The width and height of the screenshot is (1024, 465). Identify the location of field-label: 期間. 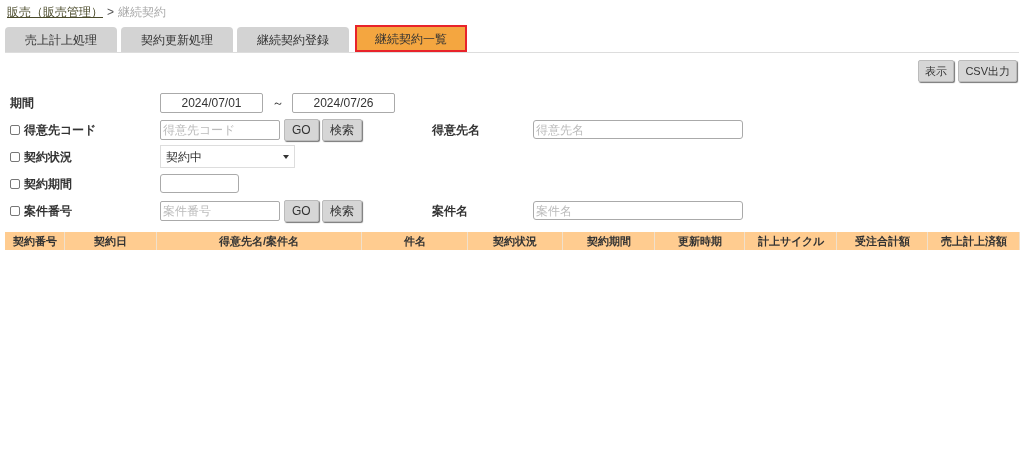
(22, 103).